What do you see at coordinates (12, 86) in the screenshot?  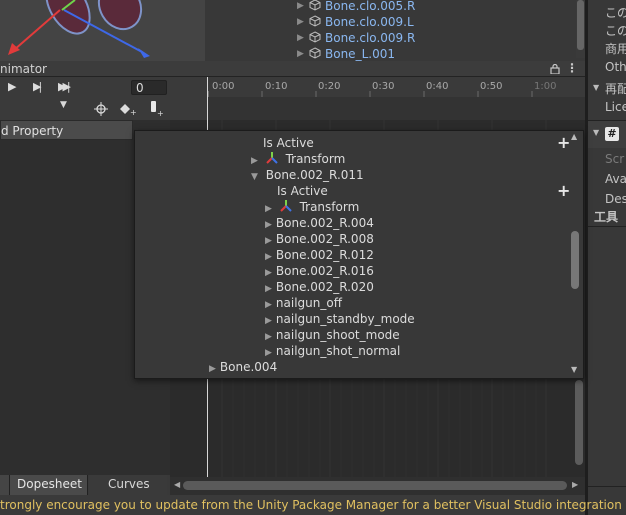 I see `play-button-icon: ▶` at bounding box center [12, 86].